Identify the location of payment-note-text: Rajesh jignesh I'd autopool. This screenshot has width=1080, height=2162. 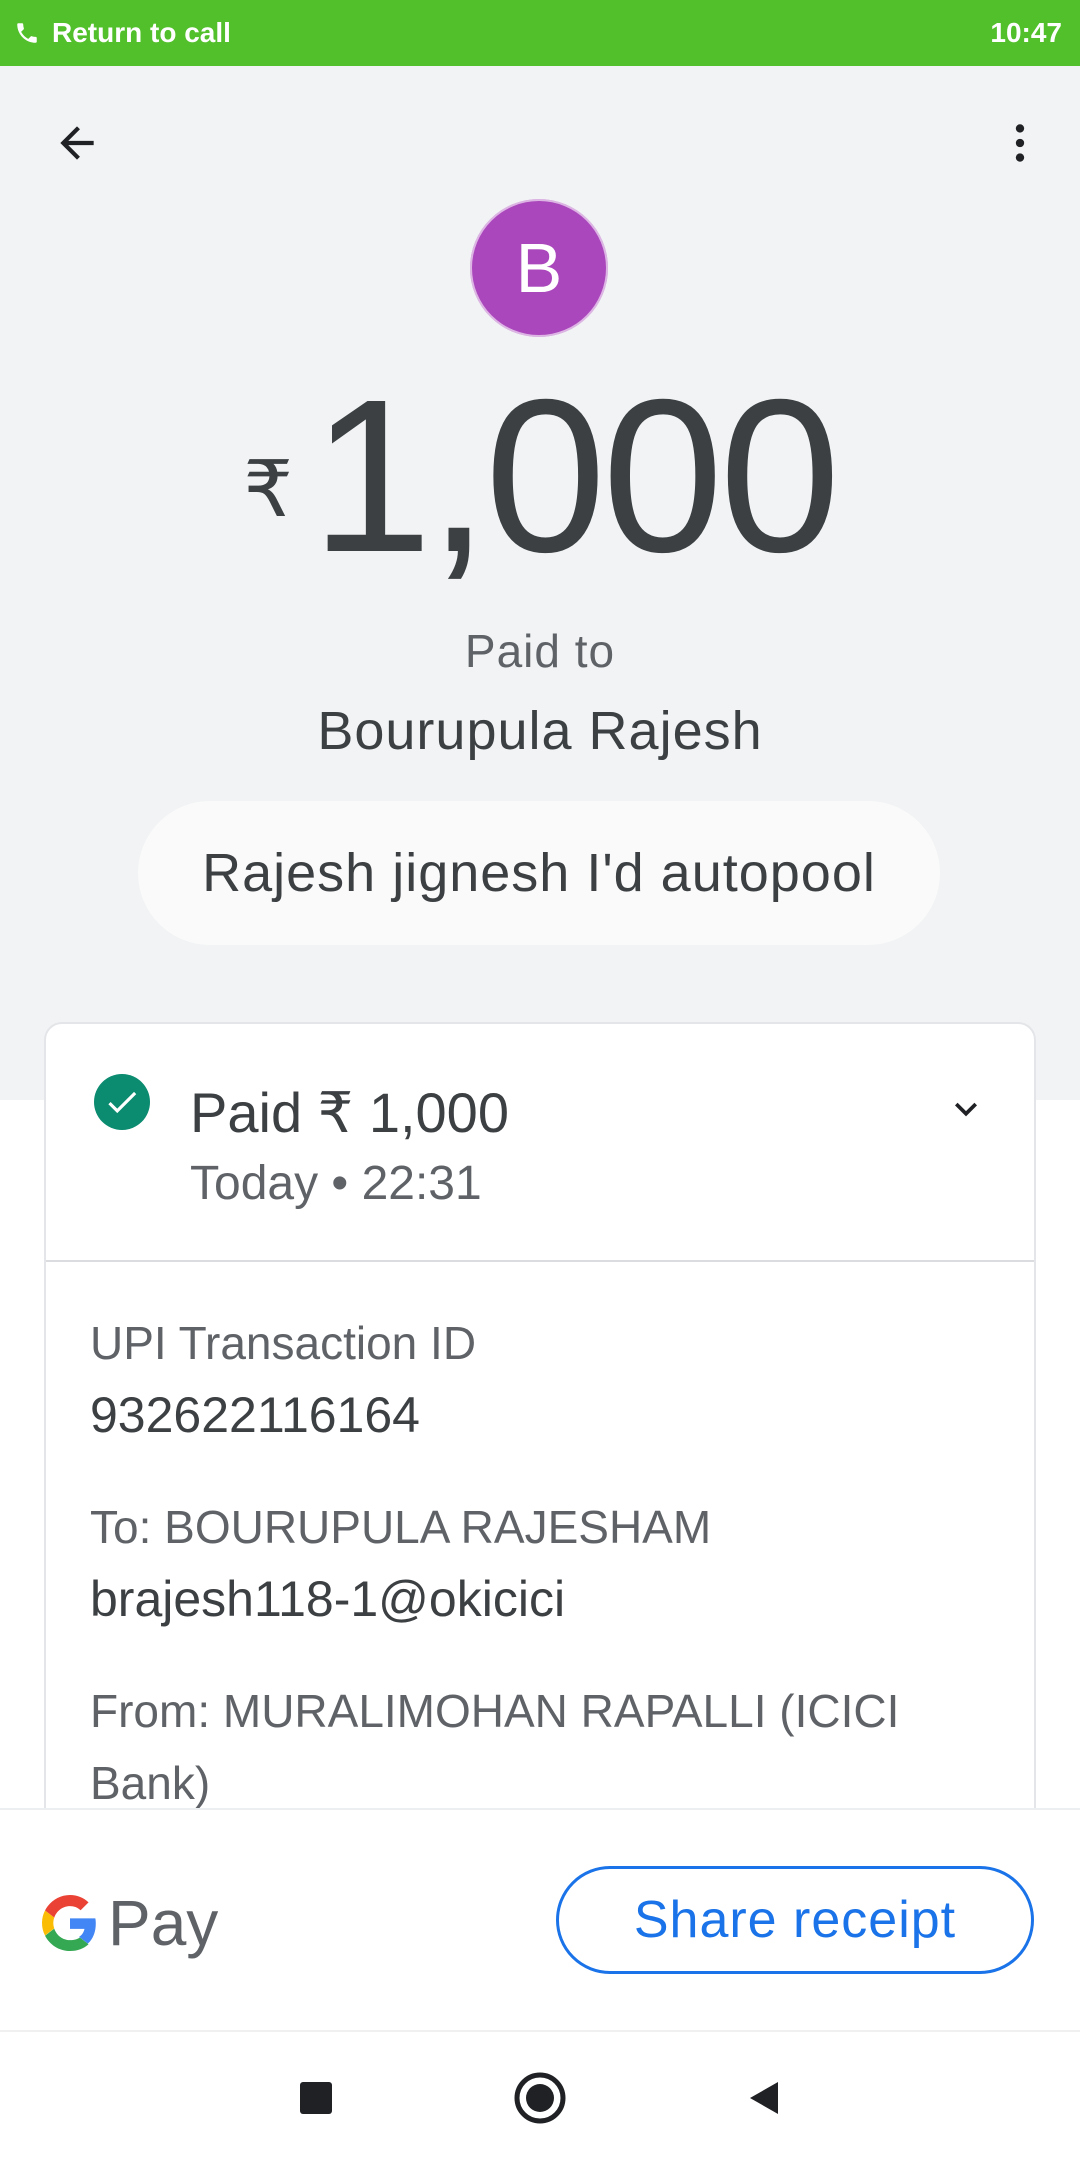
(539, 873).